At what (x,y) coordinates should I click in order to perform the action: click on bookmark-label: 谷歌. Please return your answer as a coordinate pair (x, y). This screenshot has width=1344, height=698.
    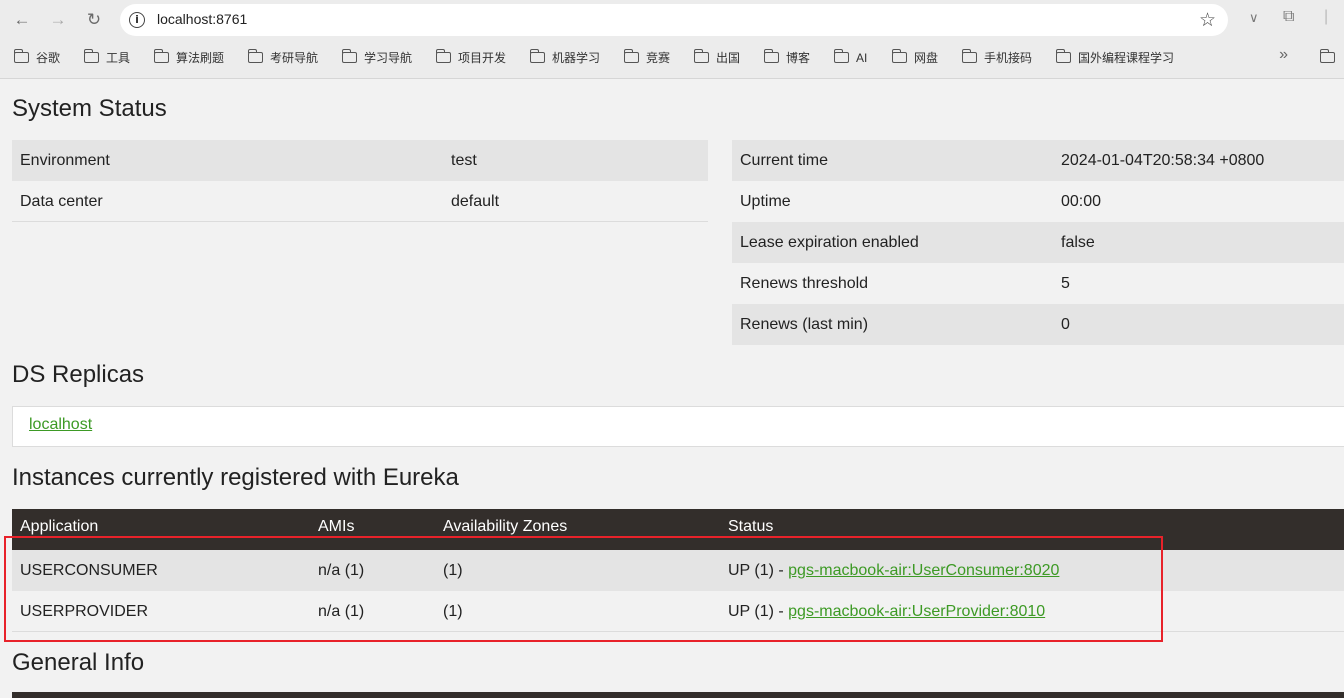
    Looking at the image, I should click on (48, 58).